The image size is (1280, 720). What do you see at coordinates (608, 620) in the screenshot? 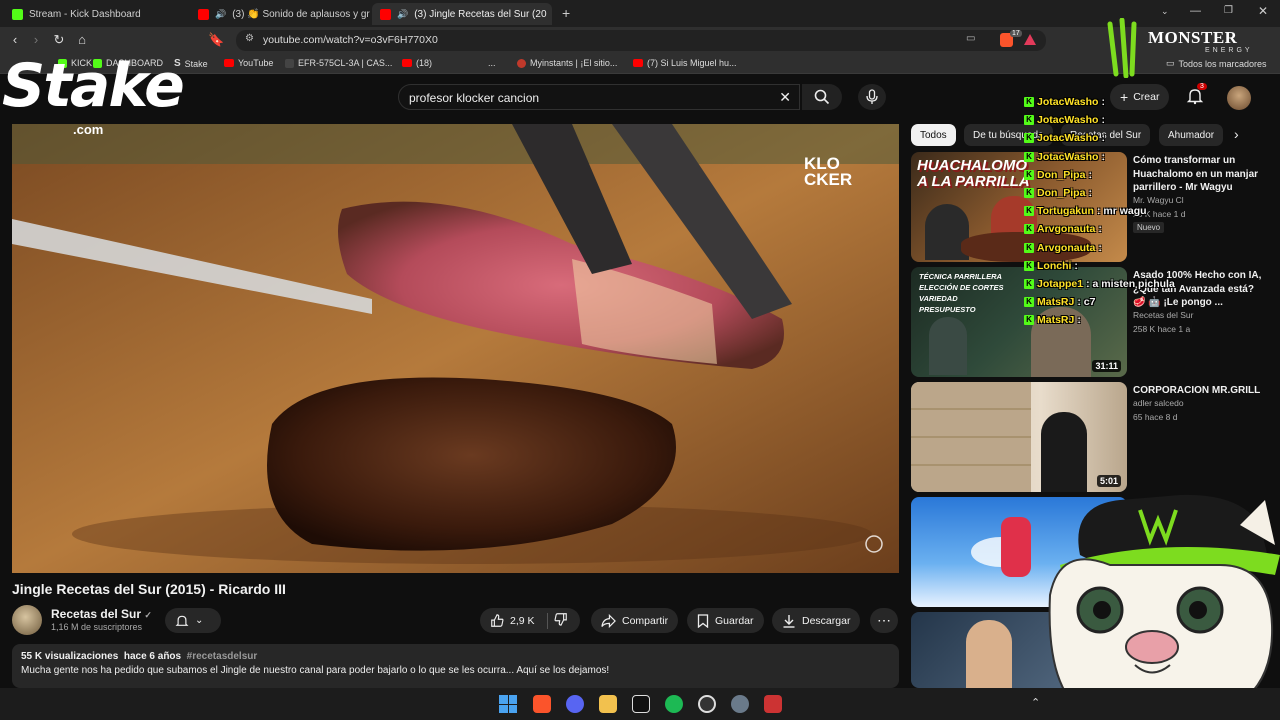
I see `share-icon` at bounding box center [608, 620].